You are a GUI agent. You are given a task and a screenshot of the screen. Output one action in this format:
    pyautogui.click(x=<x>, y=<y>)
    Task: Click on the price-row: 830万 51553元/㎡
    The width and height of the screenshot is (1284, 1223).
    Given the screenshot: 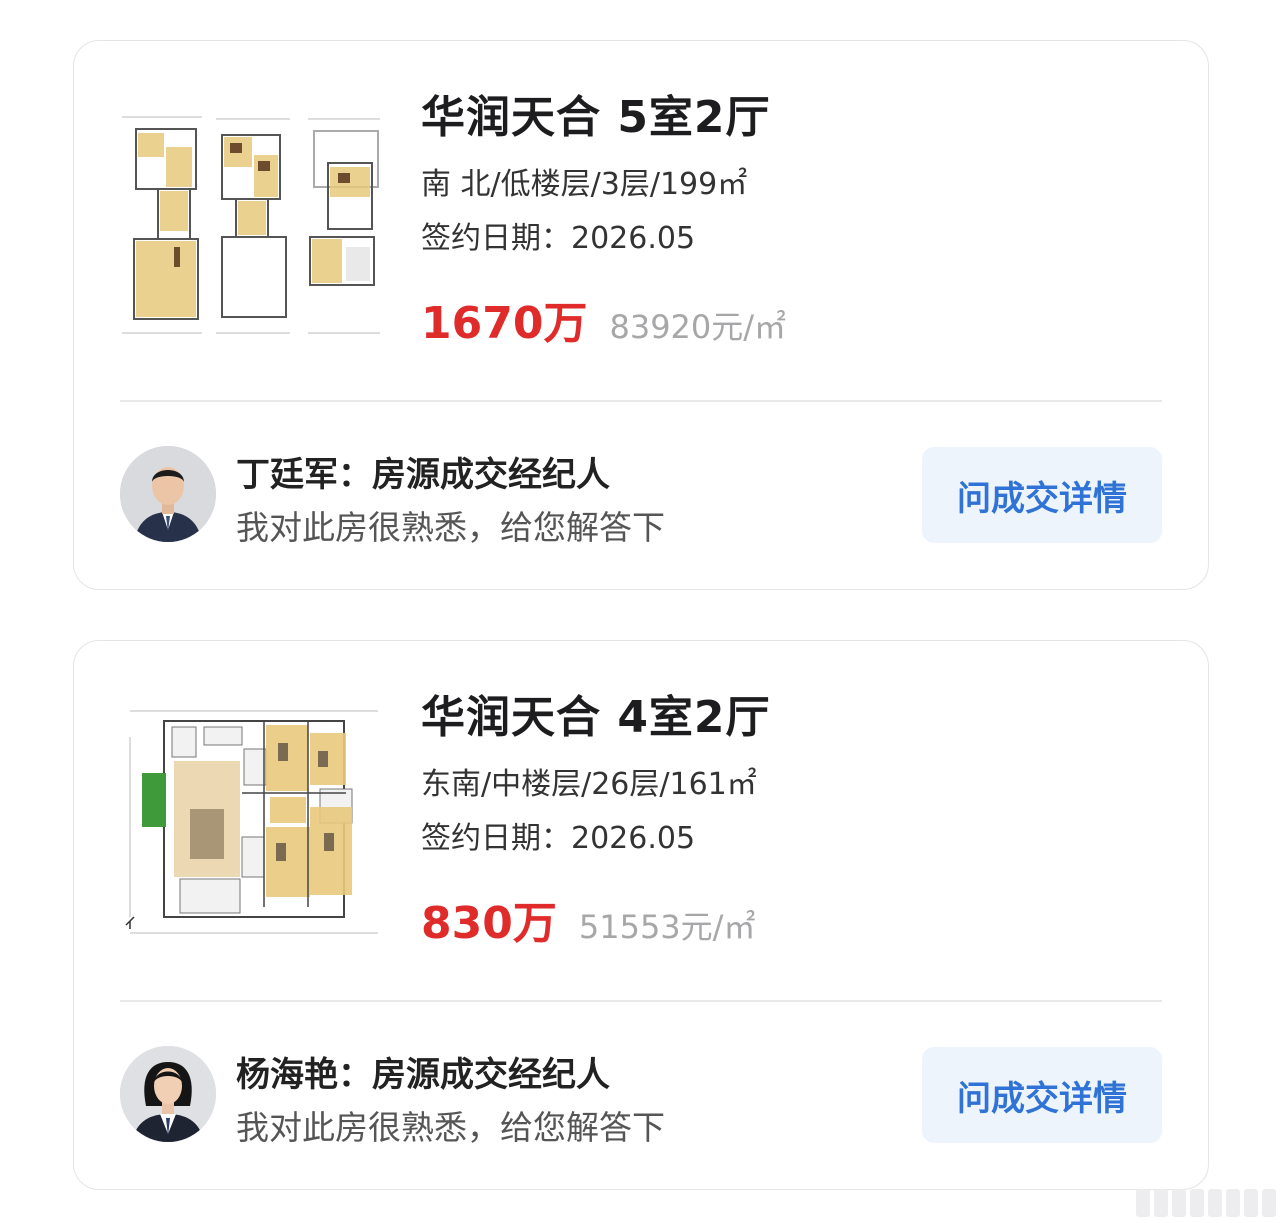 What is the action you would take?
    pyautogui.click(x=588, y=919)
    